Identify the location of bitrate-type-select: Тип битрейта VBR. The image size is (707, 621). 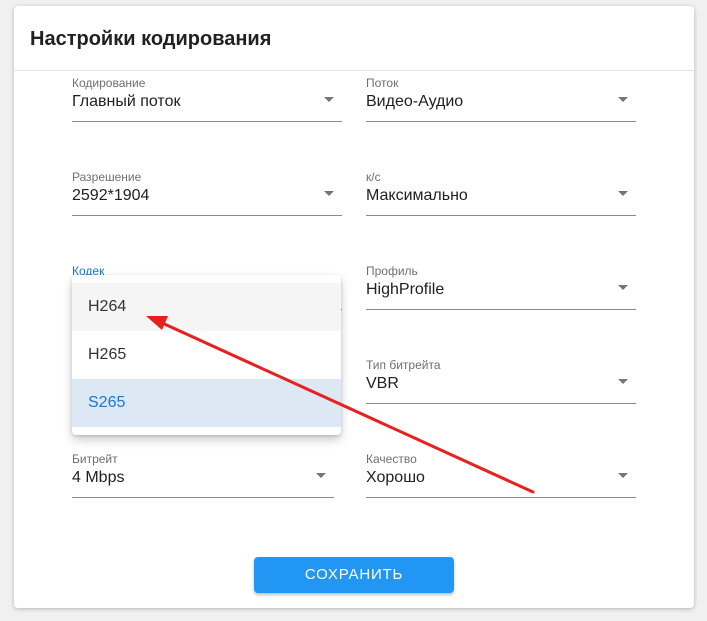
(501, 381).